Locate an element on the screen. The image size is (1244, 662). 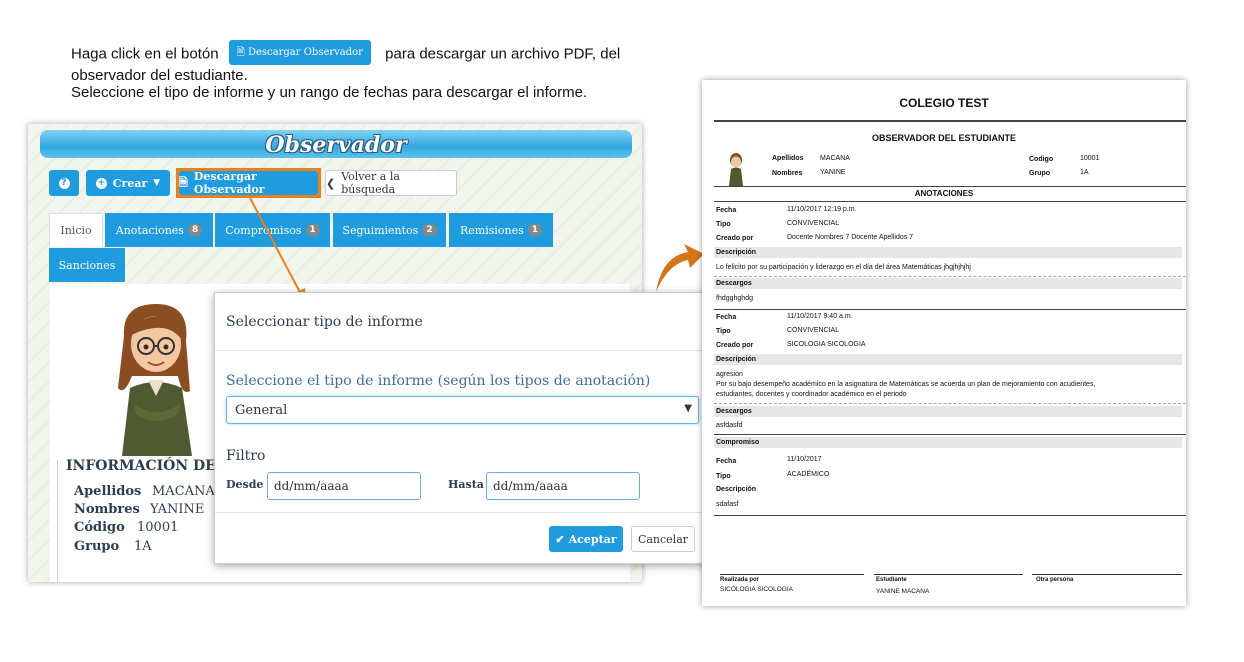
pdf-value: MACANA is located at coordinates (835, 158).